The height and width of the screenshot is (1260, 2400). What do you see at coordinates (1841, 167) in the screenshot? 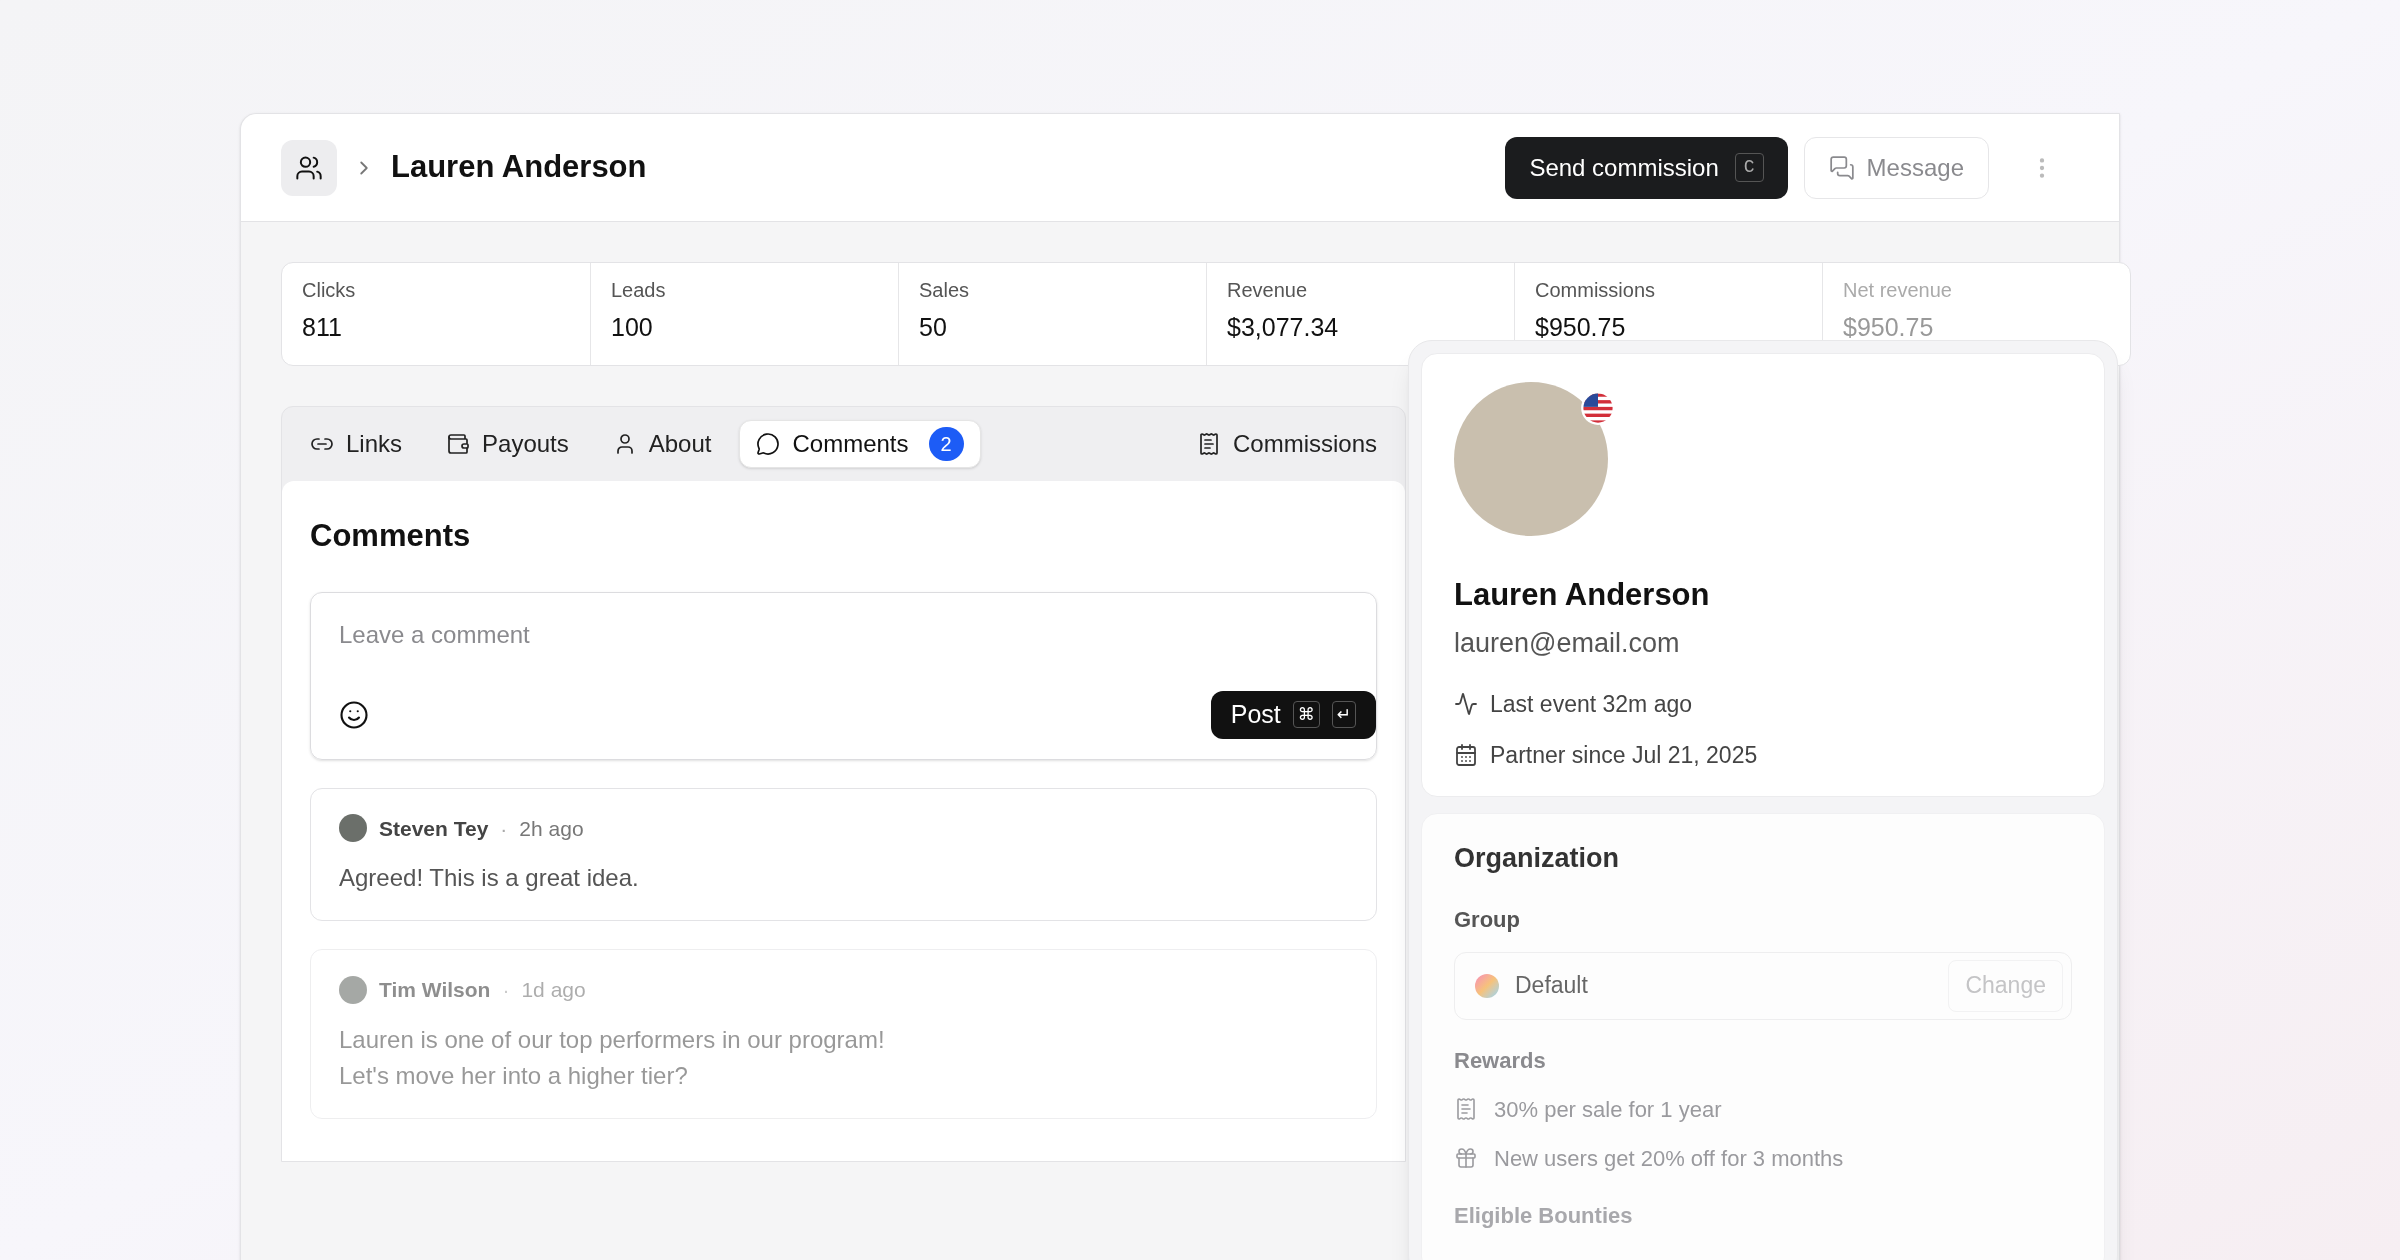
I see `chat-icon` at bounding box center [1841, 167].